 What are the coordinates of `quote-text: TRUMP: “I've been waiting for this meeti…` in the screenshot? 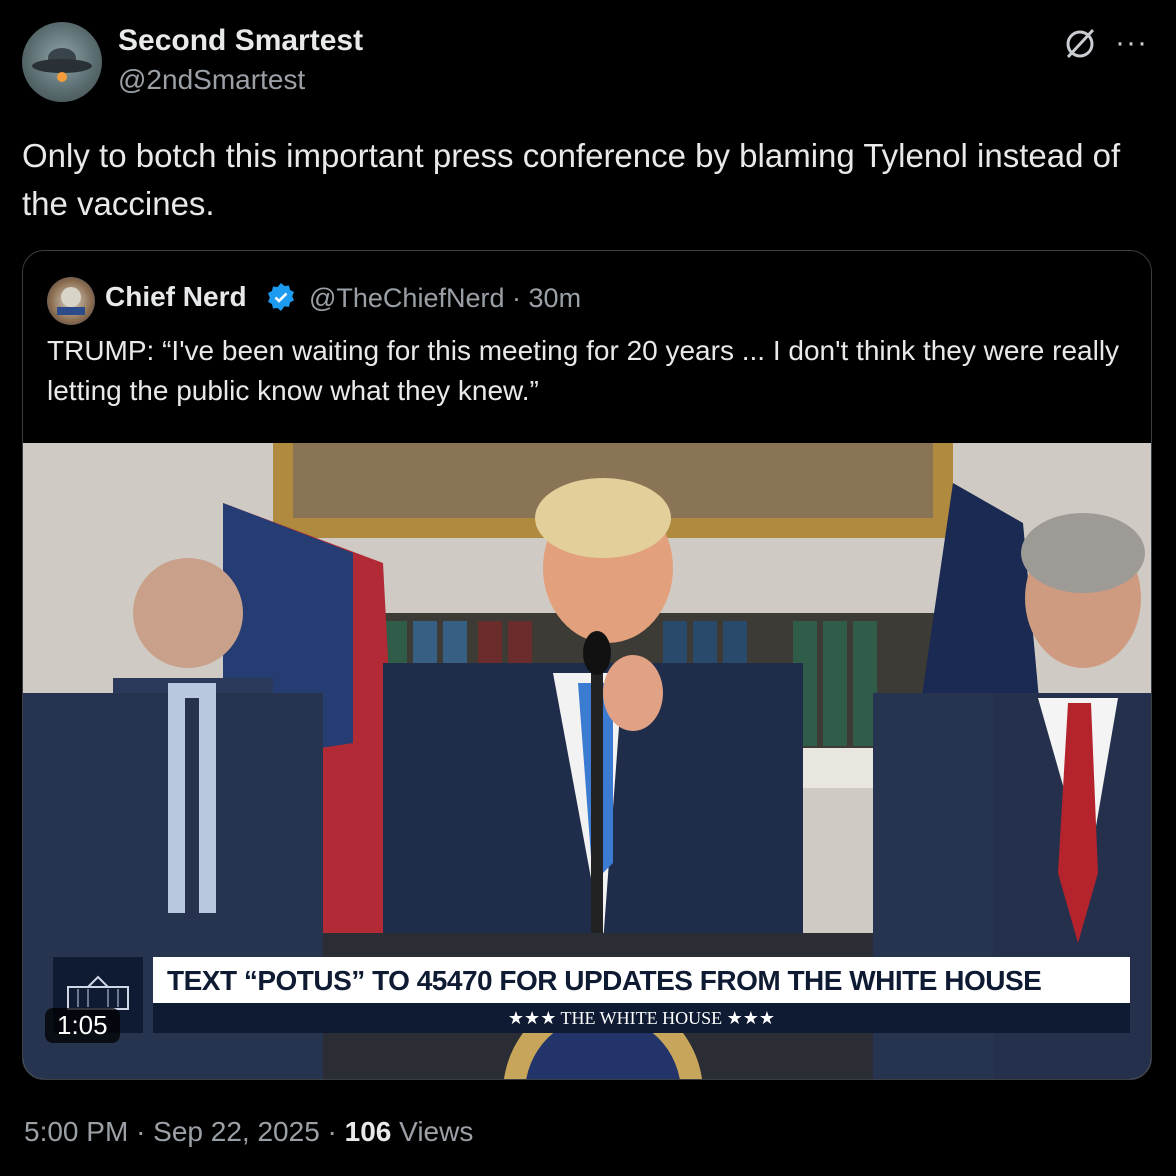 It's located at (583, 370).